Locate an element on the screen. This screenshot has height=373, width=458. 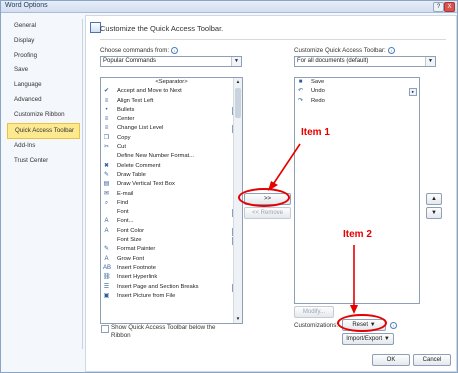
annotation-oval-reset is located at coordinates (362, 323).